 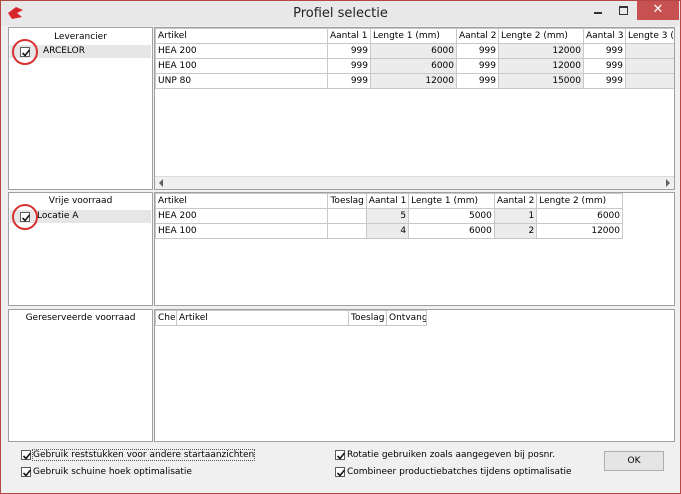 I want to click on title-bar: Profiel selectie ✕, so click(x=340, y=13).